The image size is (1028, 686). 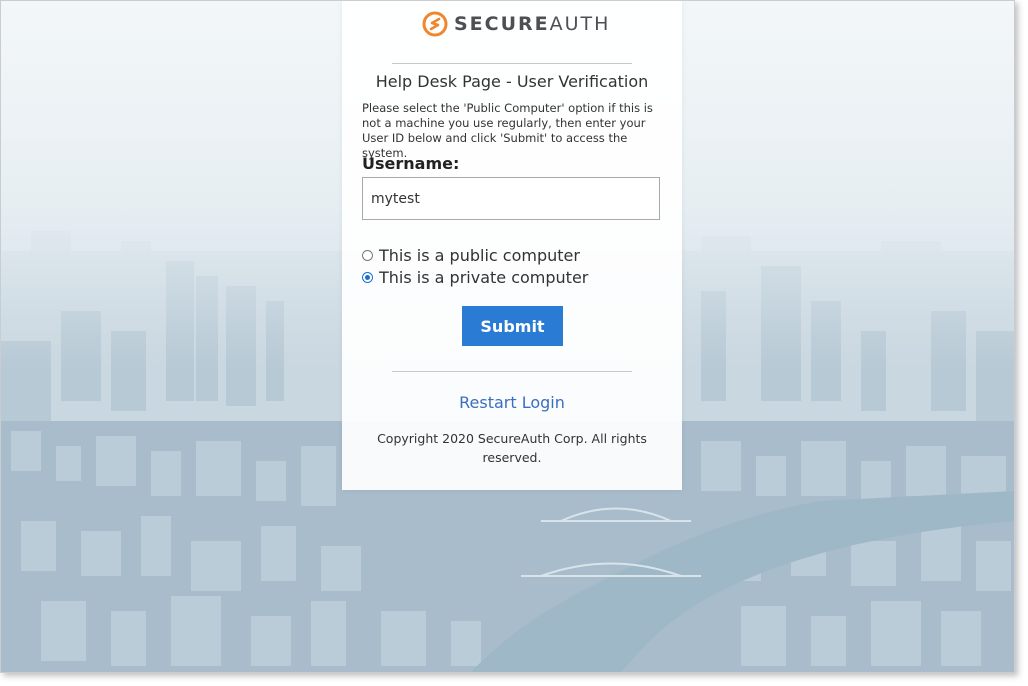 What do you see at coordinates (411, 163) in the screenshot?
I see `username-label: Username:` at bounding box center [411, 163].